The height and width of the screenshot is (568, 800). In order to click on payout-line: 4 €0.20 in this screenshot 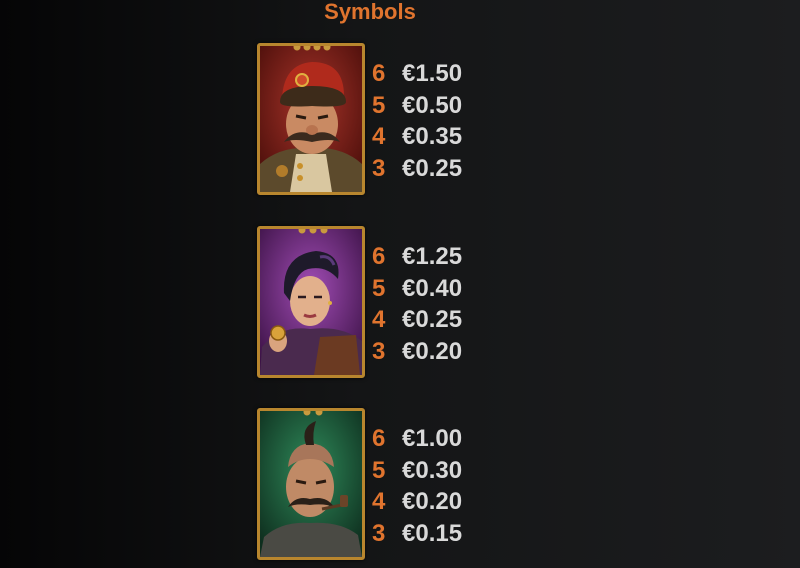, I will do `click(447, 502)`.